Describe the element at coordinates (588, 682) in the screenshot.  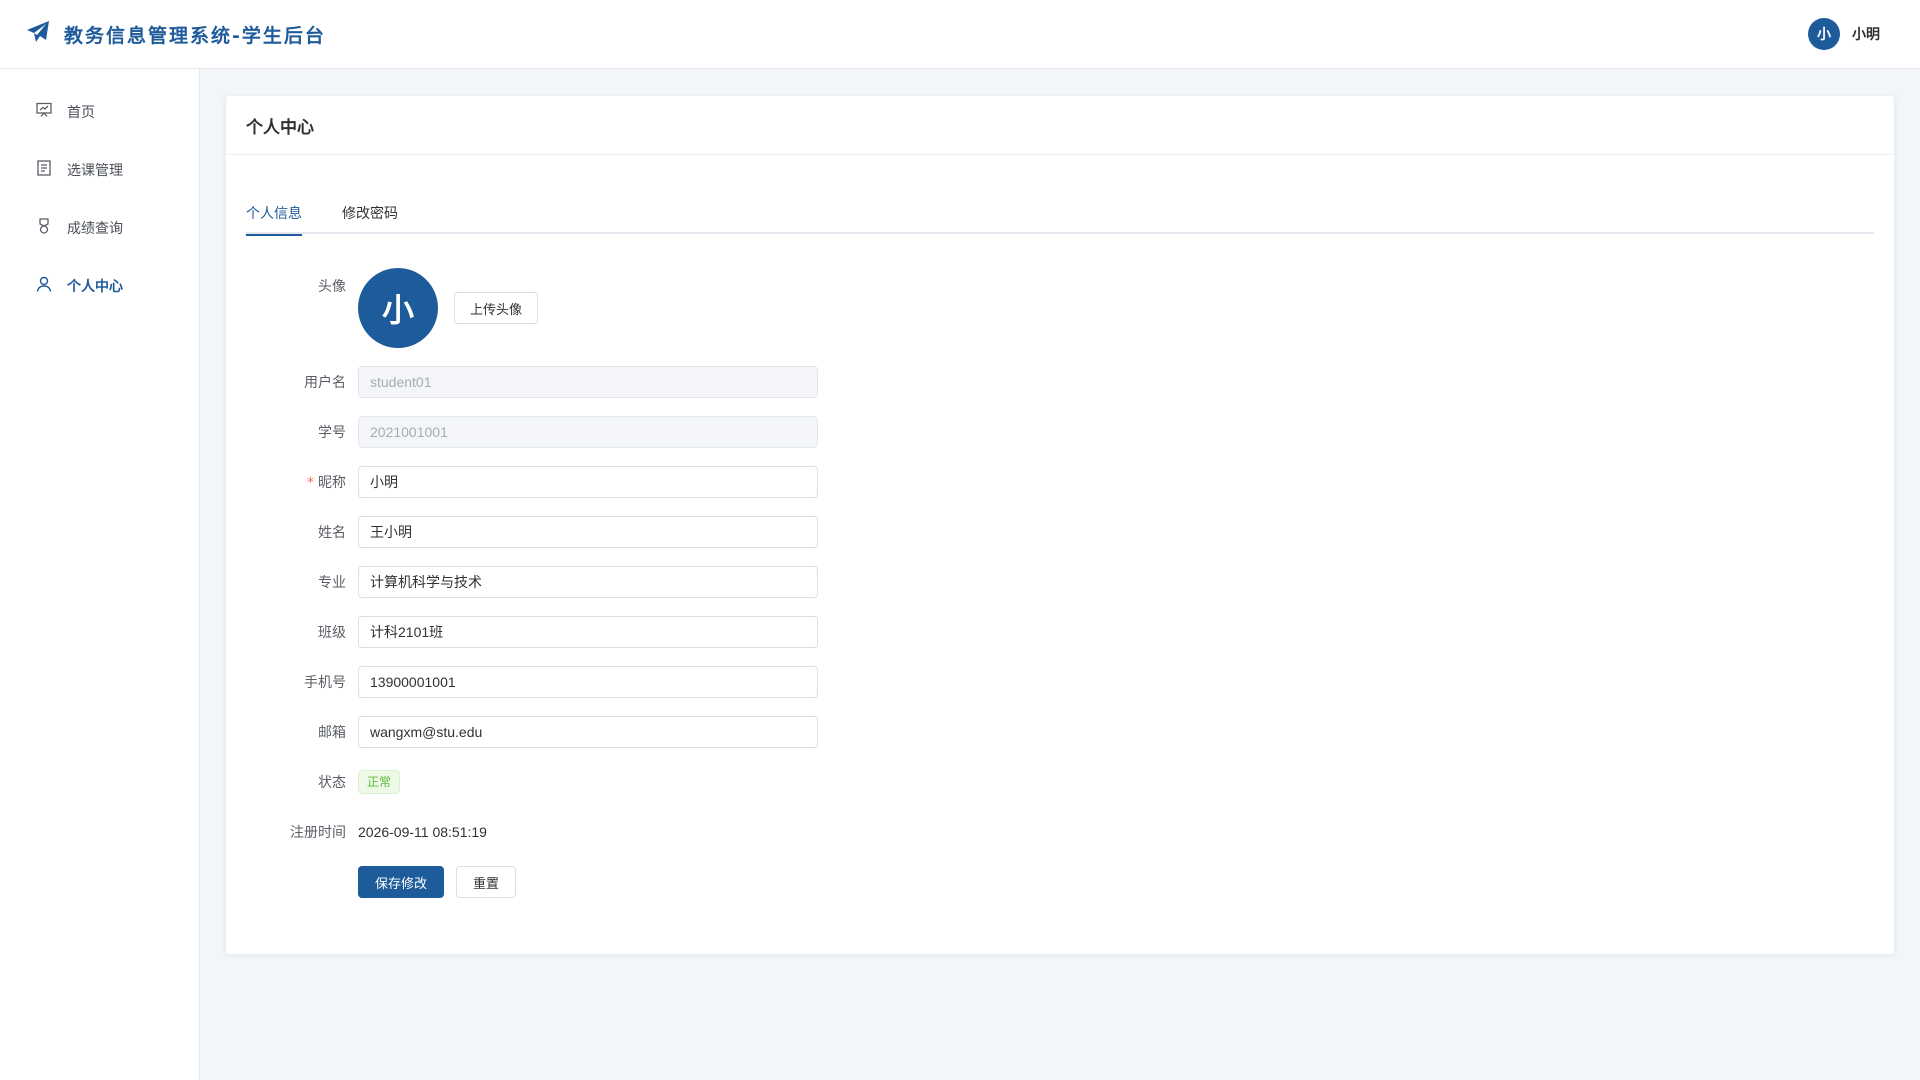
I see `phone-field` at that location.